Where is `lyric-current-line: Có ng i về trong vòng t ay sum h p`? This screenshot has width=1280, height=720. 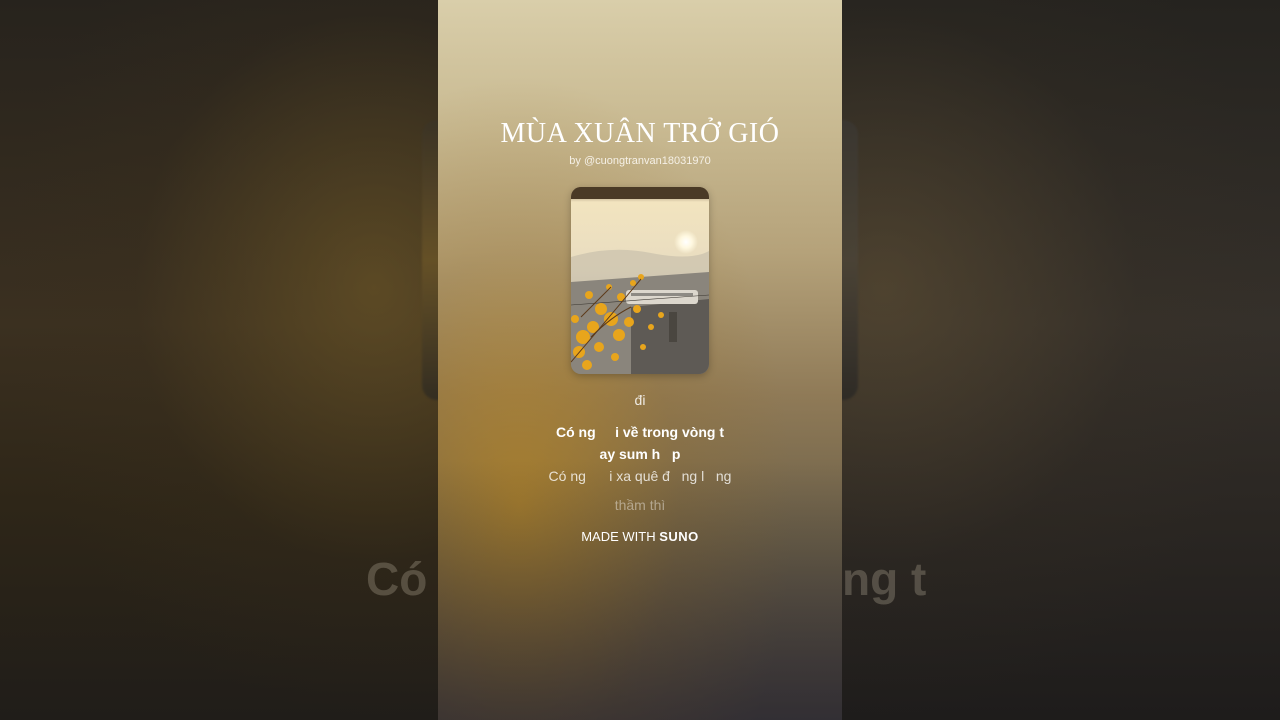
lyric-current-line: Có ng i về trong vòng t ay sum h p is located at coordinates (640, 443).